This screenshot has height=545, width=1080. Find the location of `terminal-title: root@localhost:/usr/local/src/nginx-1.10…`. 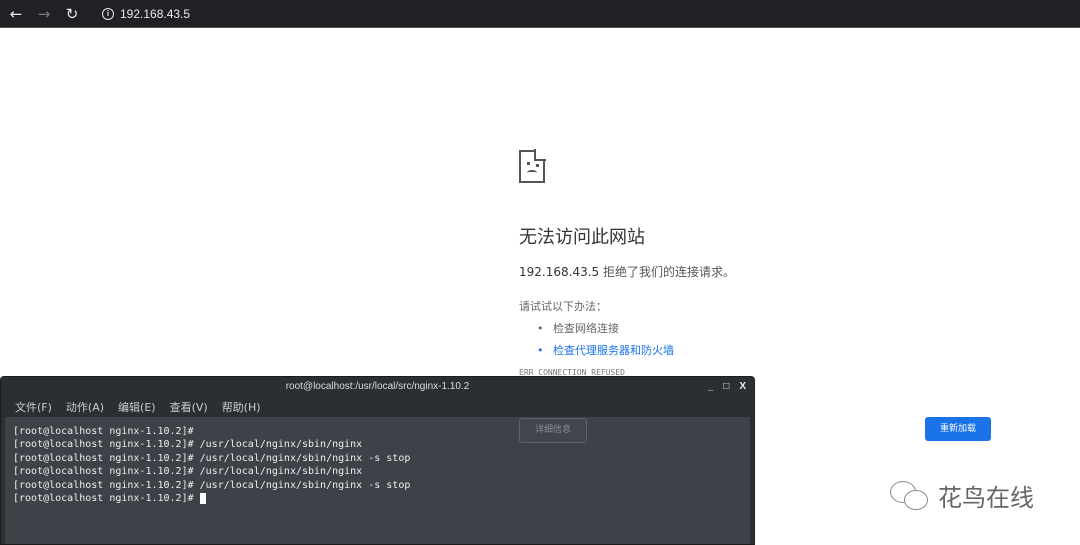

terminal-title: root@localhost:/usr/local/src/nginx-1.10… is located at coordinates (377, 386).